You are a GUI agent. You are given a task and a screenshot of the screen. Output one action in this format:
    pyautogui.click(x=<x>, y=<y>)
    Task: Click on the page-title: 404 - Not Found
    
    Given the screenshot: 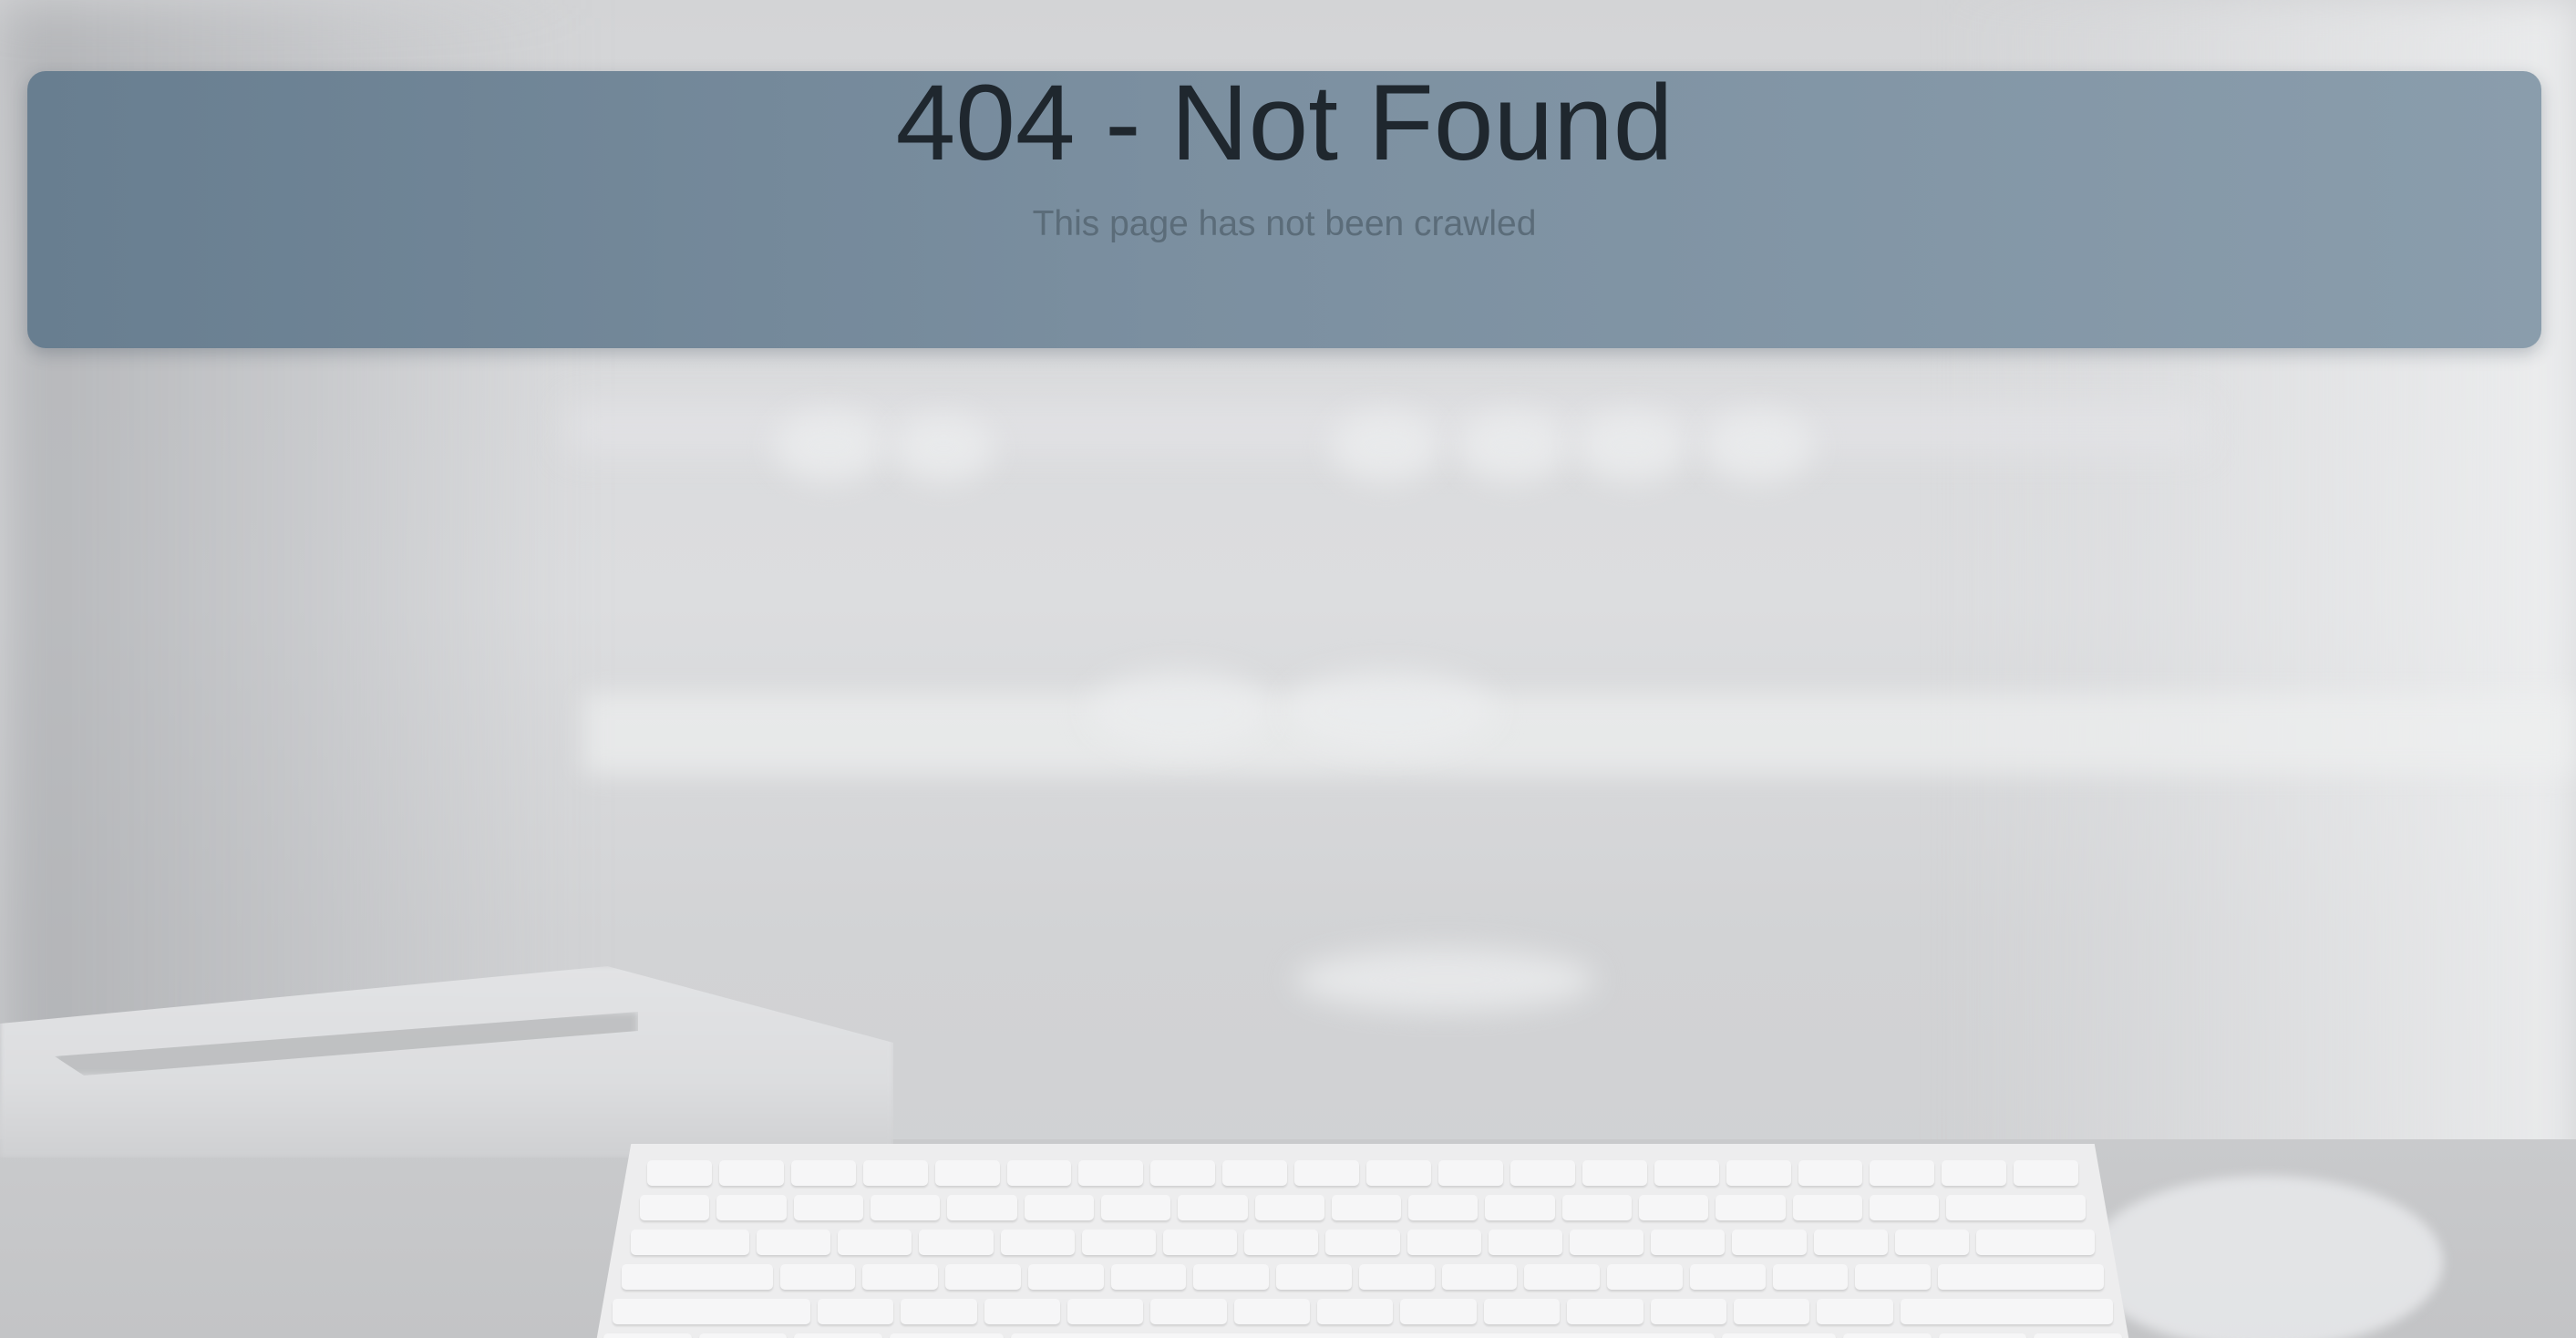 What is the action you would take?
    pyautogui.click(x=1284, y=123)
    